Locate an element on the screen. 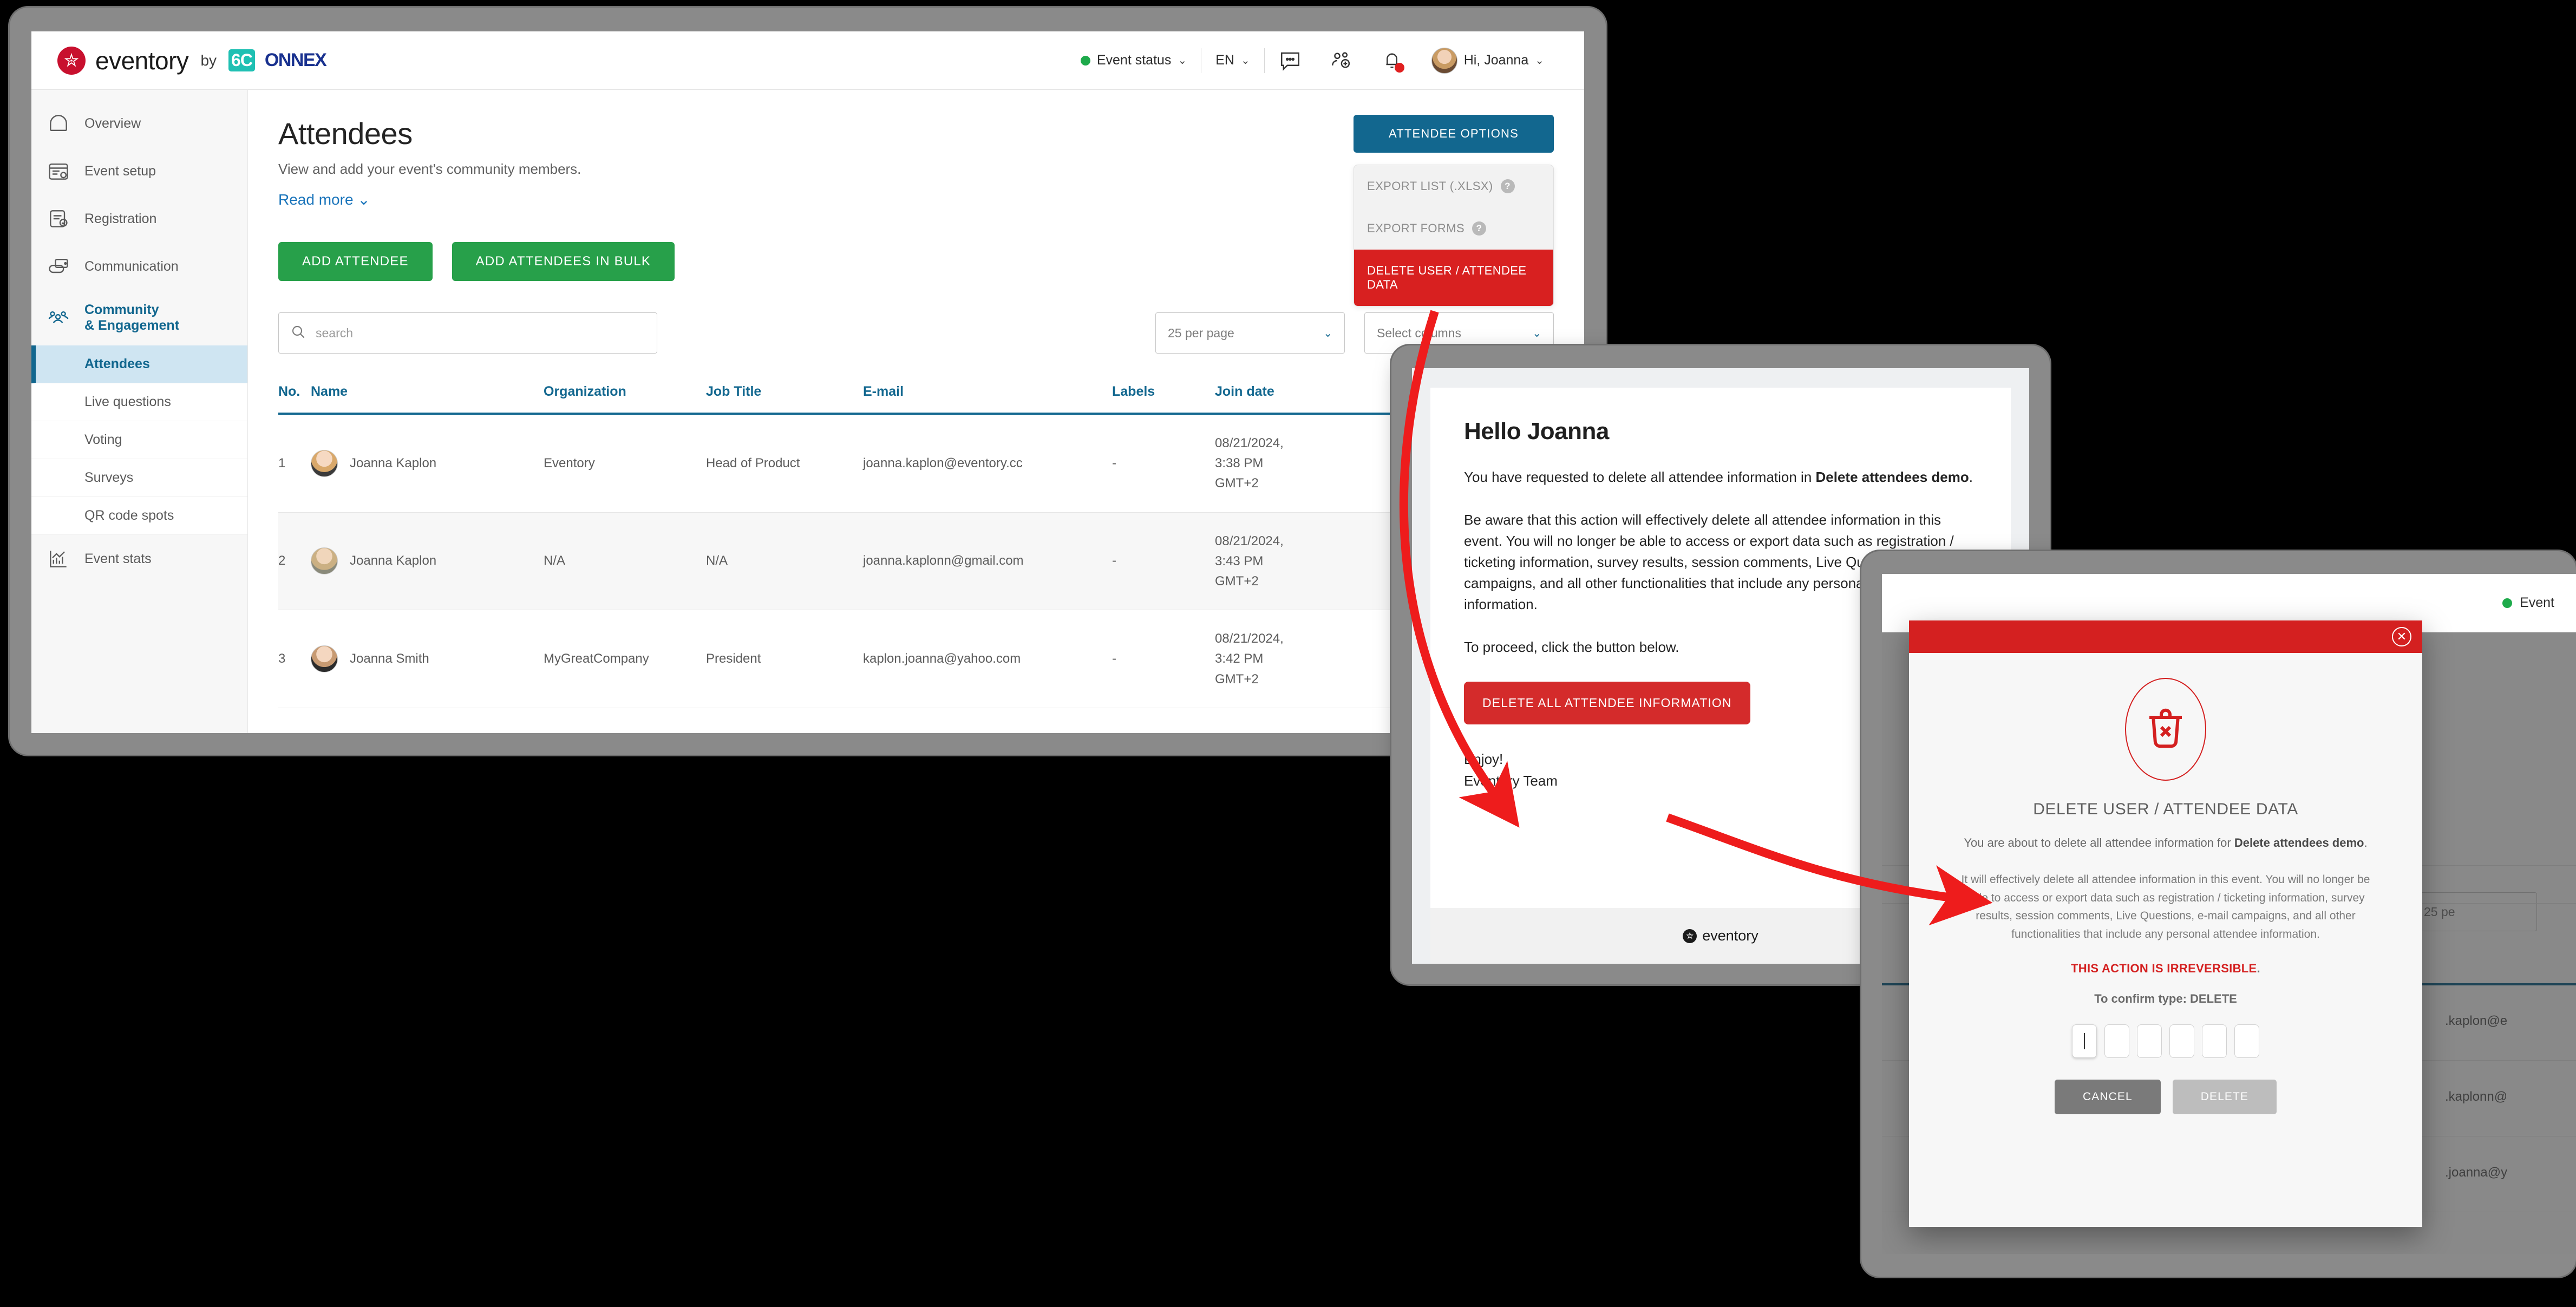 The width and height of the screenshot is (2576, 1307). delete-button: DELETE is located at coordinates (2225, 1097).